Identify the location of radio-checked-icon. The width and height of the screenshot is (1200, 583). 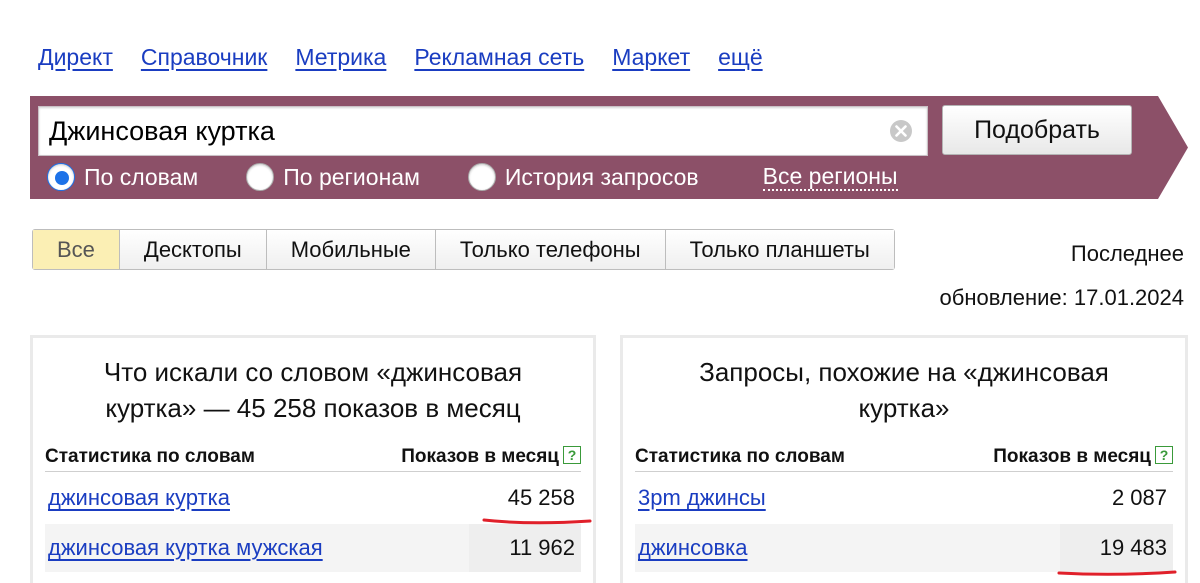
(61, 177).